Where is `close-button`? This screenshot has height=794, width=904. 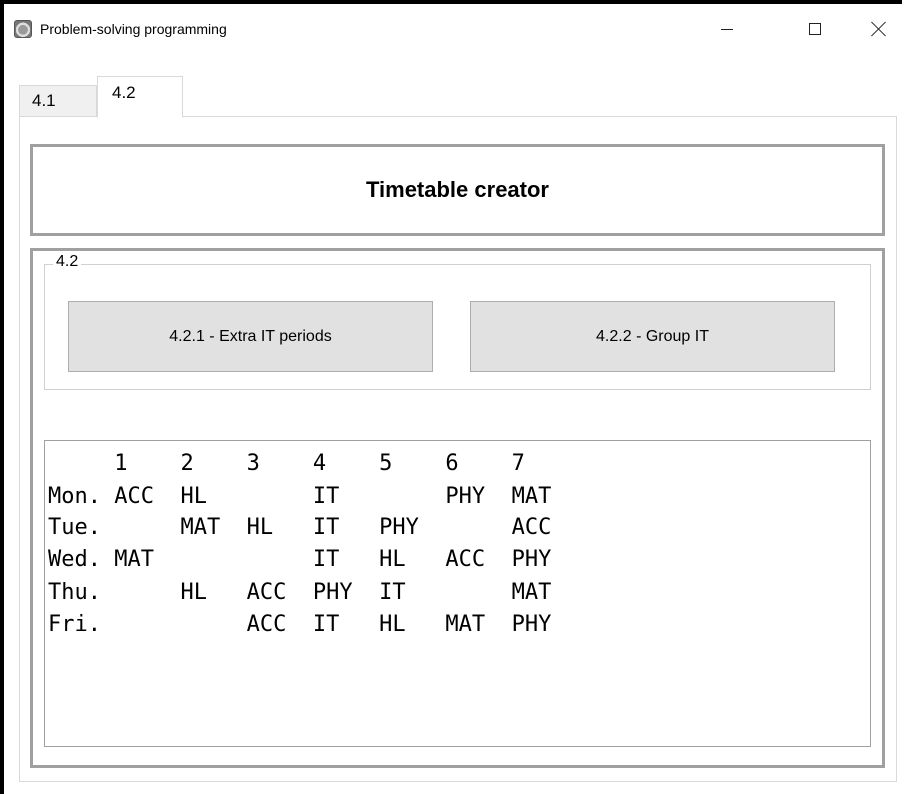
close-button is located at coordinates (879, 29).